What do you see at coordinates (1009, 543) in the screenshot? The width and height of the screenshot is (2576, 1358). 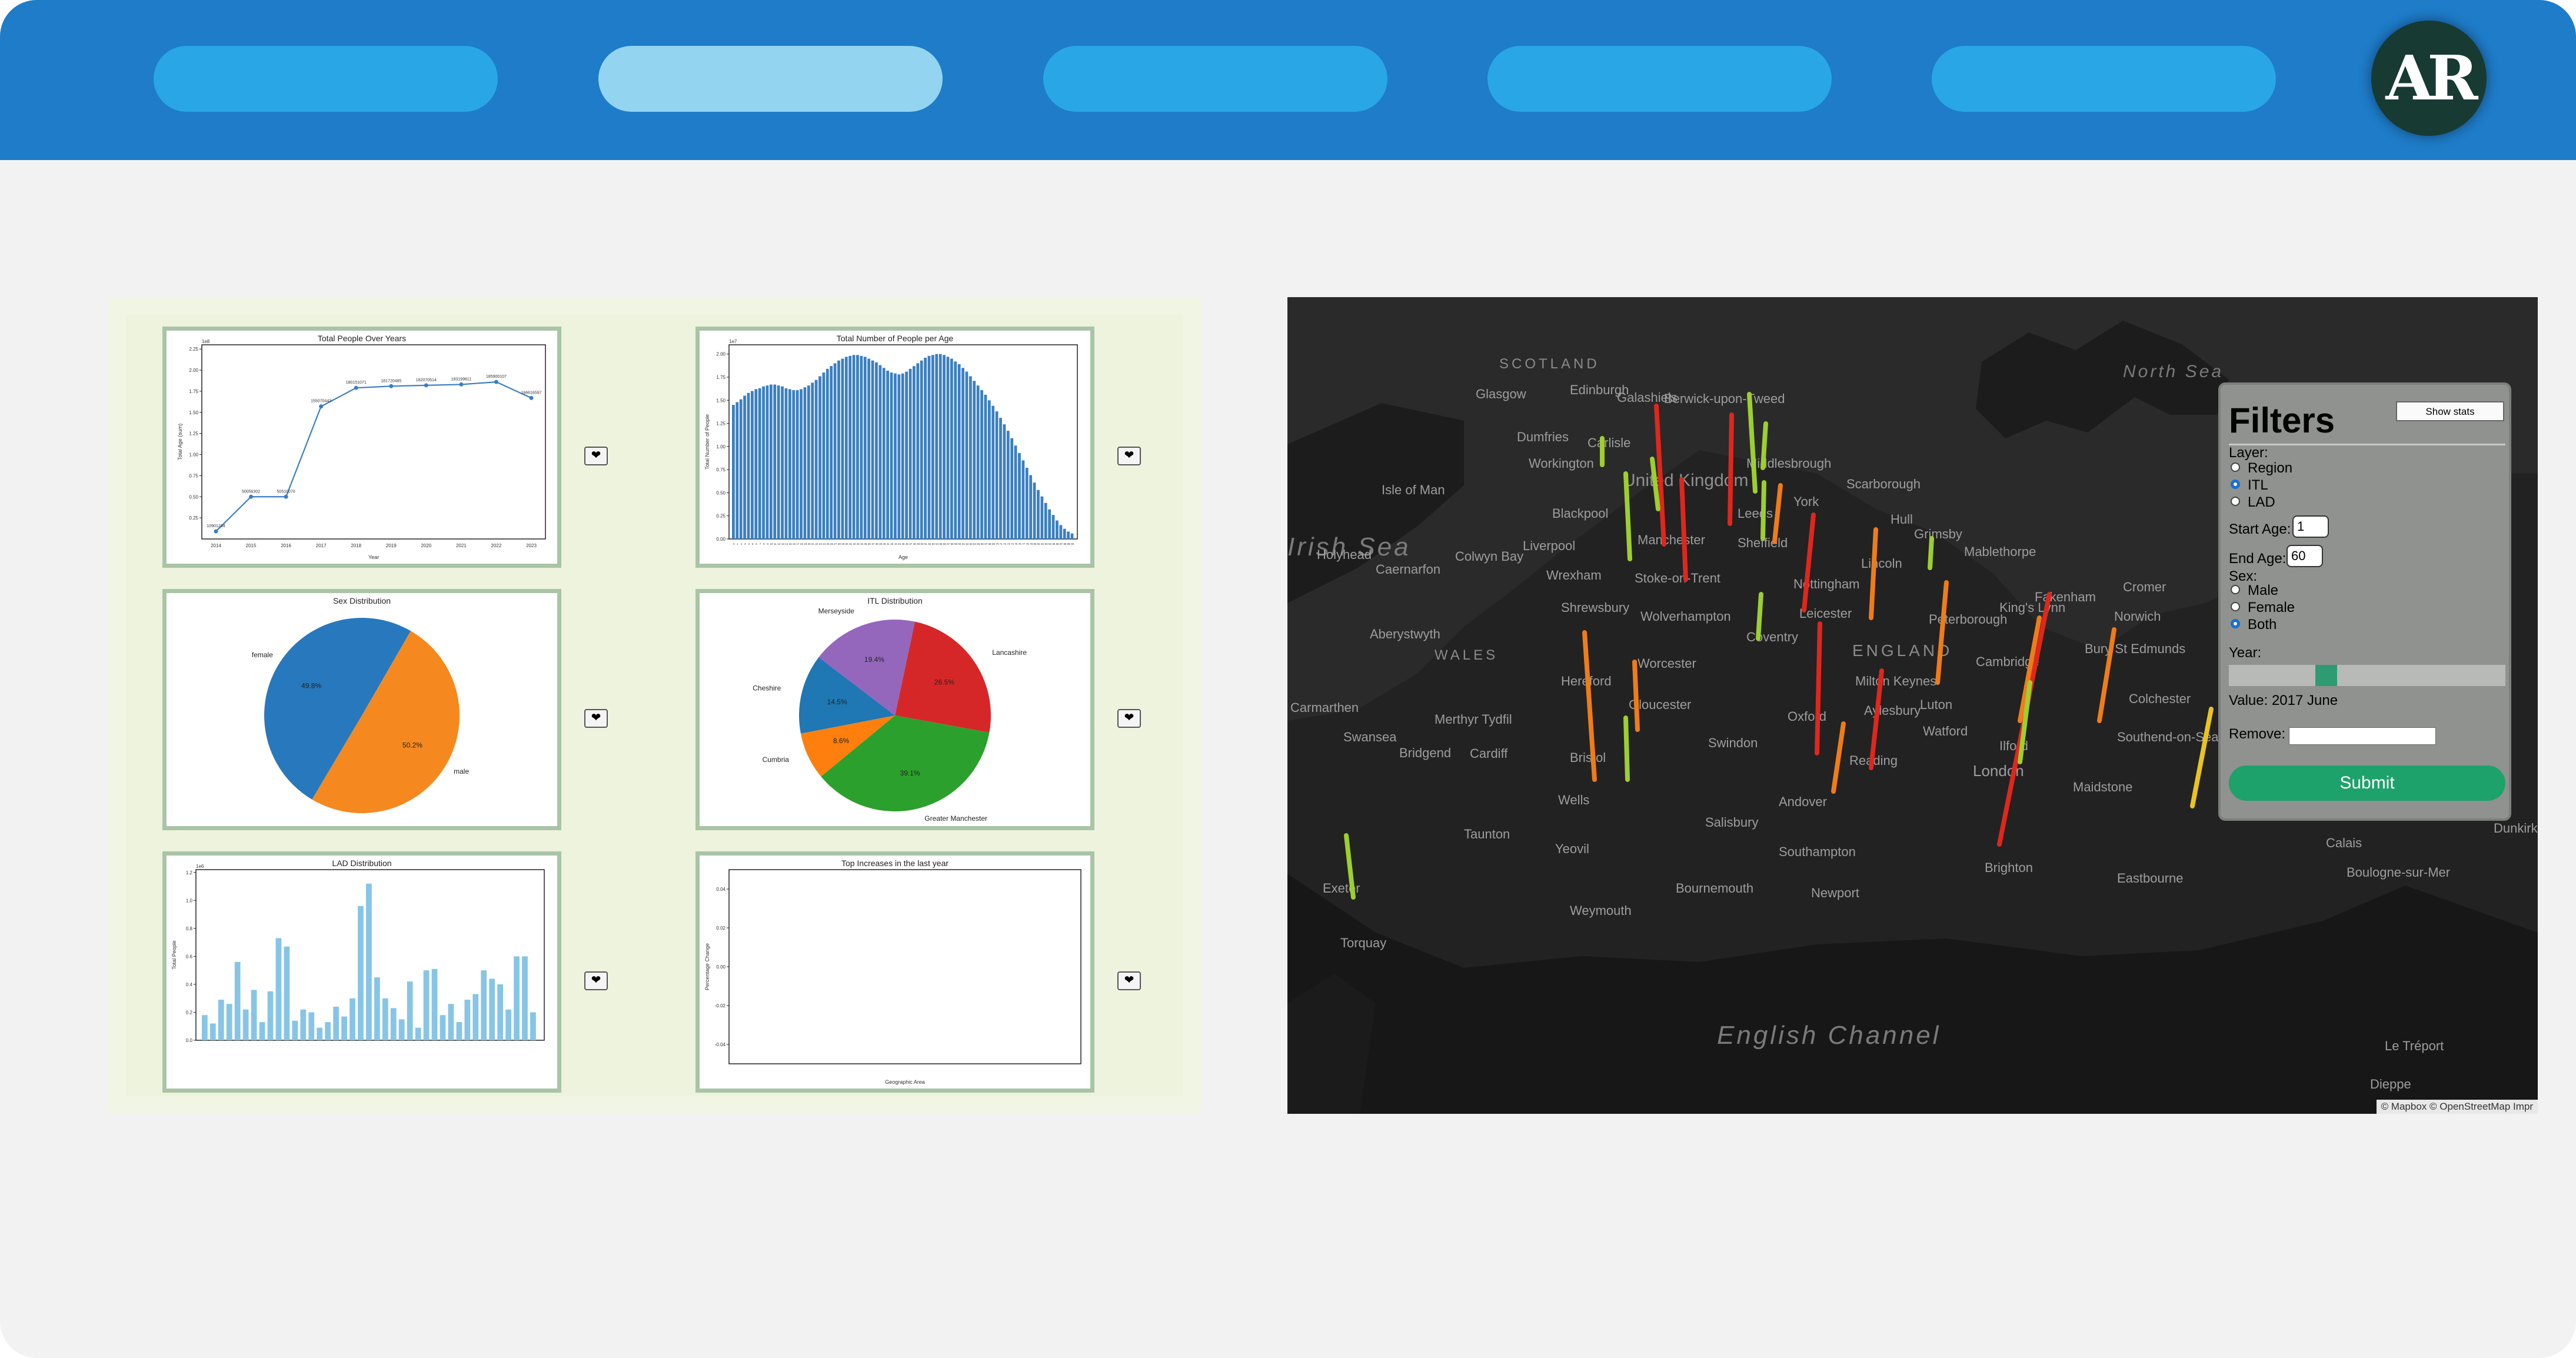 I see `x-tick-label: 73` at bounding box center [1009, 543].